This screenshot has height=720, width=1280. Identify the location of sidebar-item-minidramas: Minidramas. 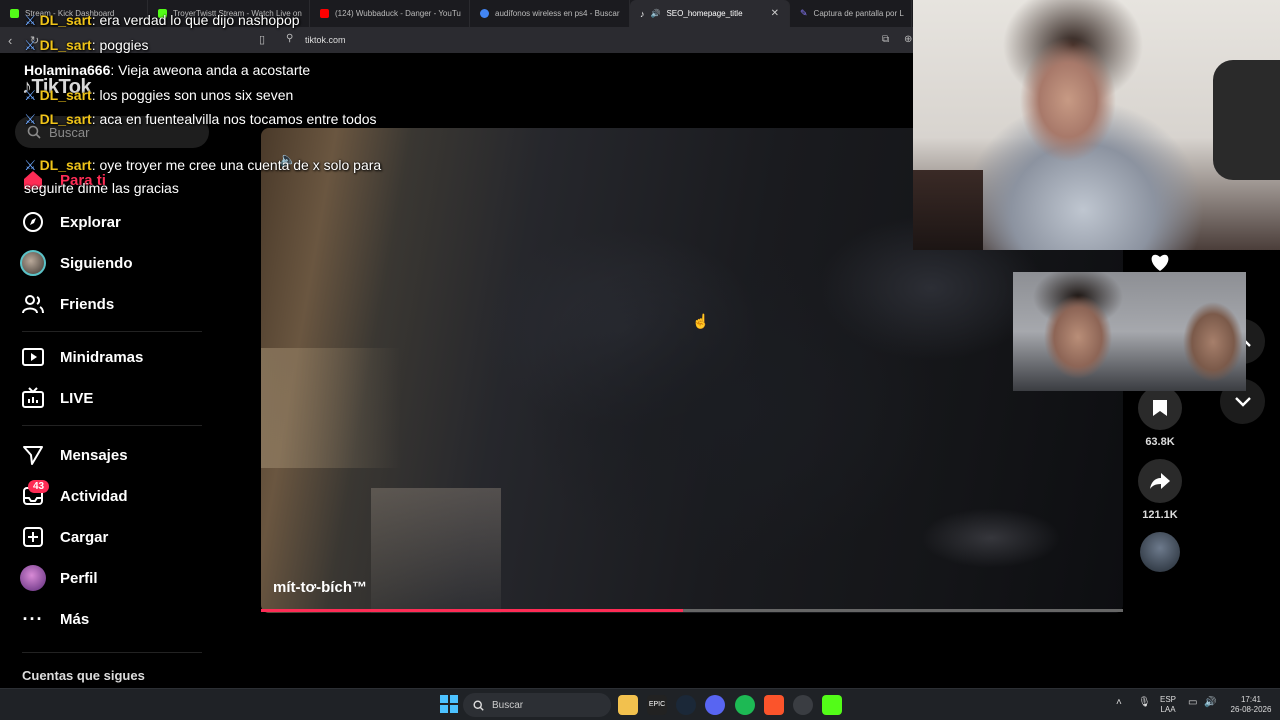
(81, 357).